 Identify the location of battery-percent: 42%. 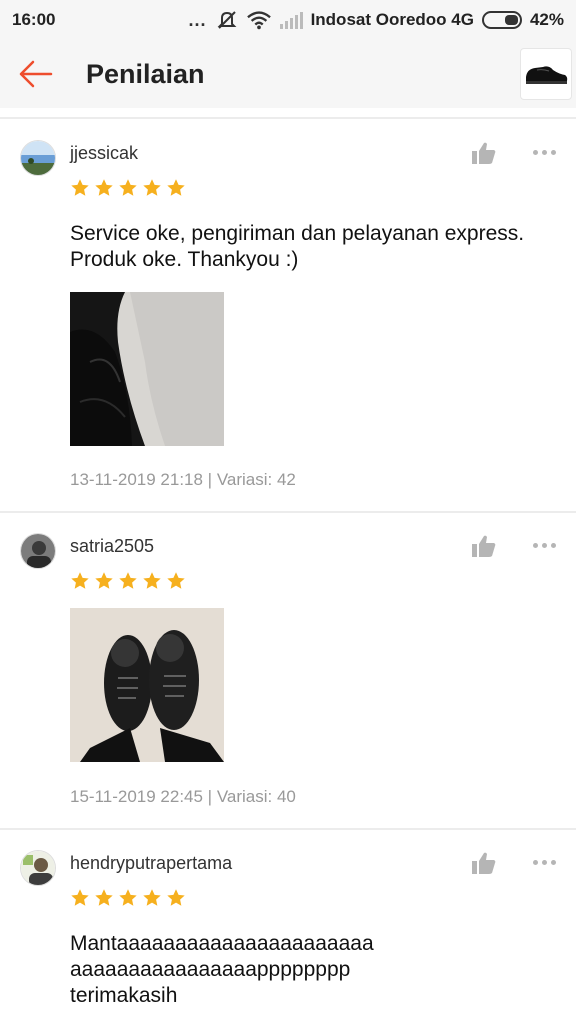
(546, 19).